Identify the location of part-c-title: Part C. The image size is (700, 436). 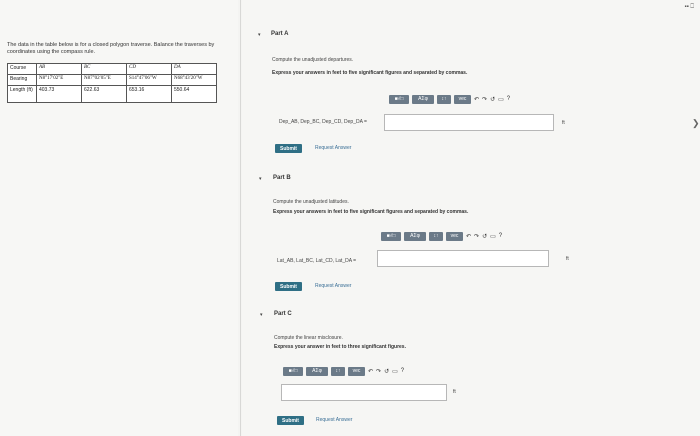
(283, 314).